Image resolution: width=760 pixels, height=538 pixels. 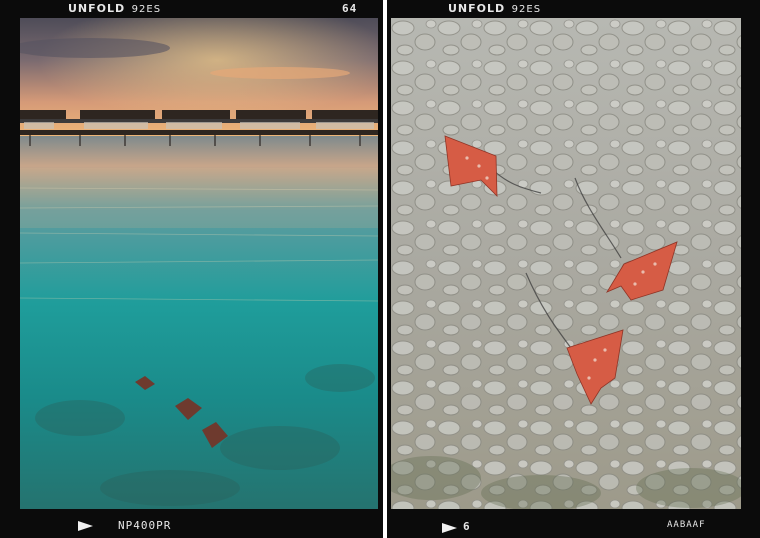 I want to click on frame-number-right: 6, so click(x=467, y=526).